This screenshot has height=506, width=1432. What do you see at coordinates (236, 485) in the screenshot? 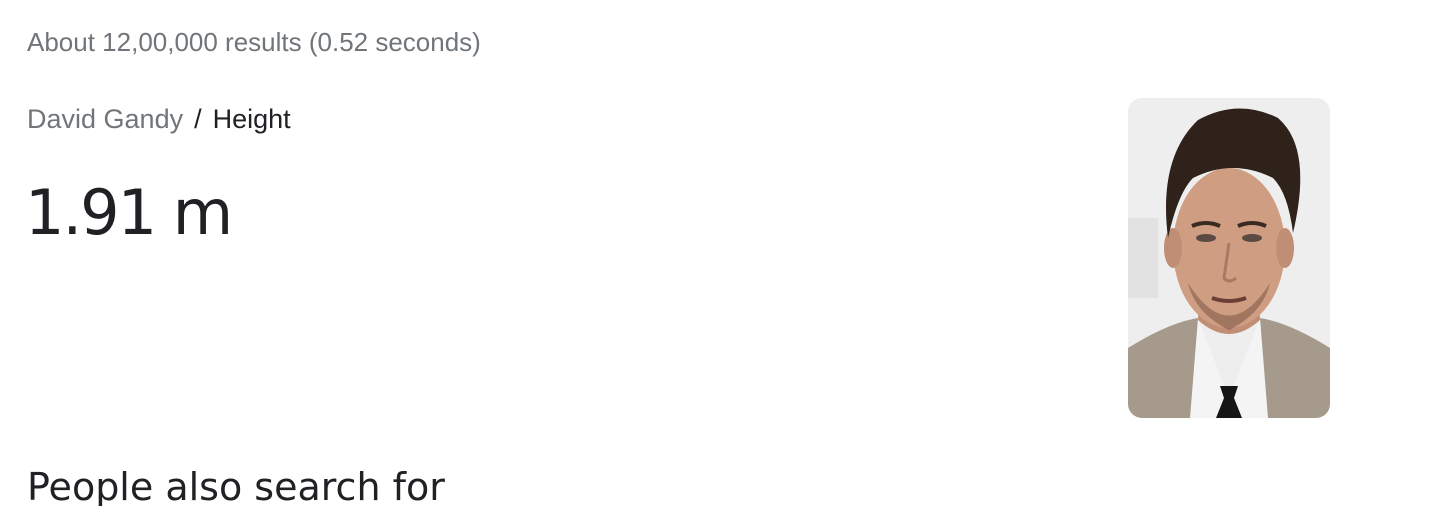
I see `people-also-search-heading: People also search for` at bounding box center [236, 485].